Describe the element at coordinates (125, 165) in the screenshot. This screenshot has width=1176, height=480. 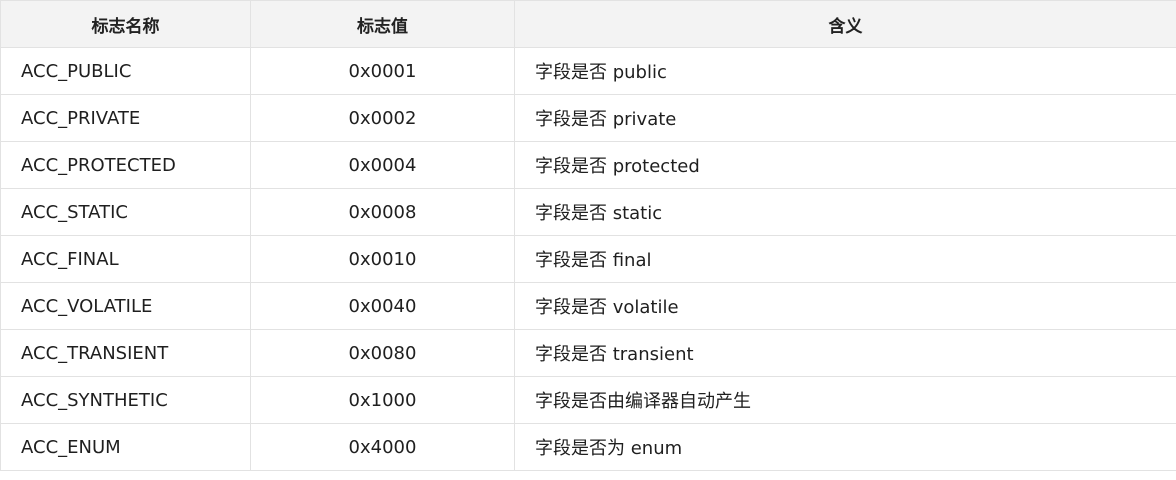
I see `flag-name-cell: ACC_PROTECTED` at that location.